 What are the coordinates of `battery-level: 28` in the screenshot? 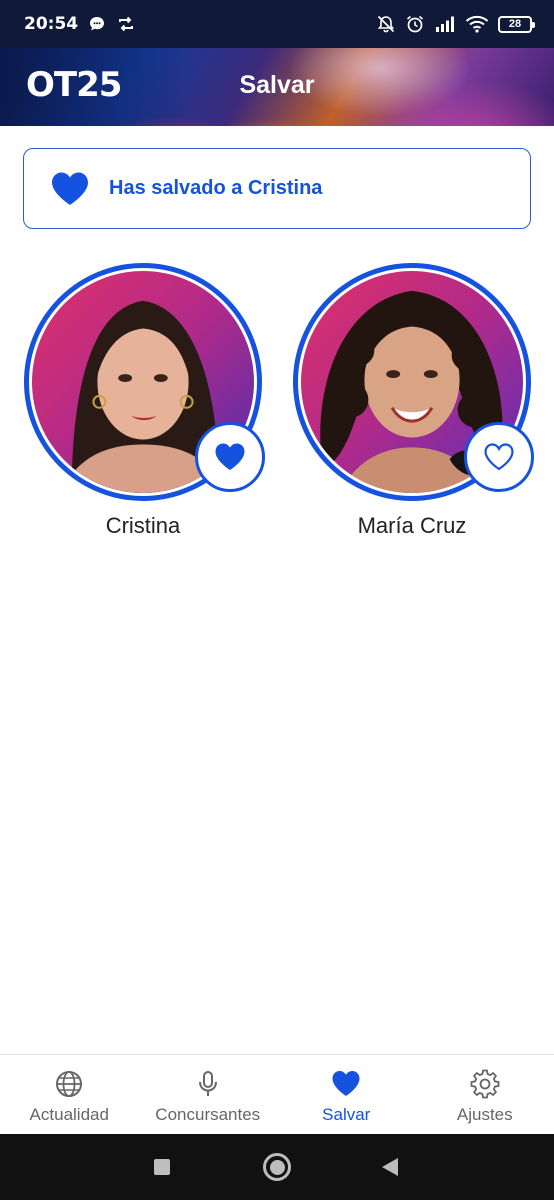 It's located at (515, 24).